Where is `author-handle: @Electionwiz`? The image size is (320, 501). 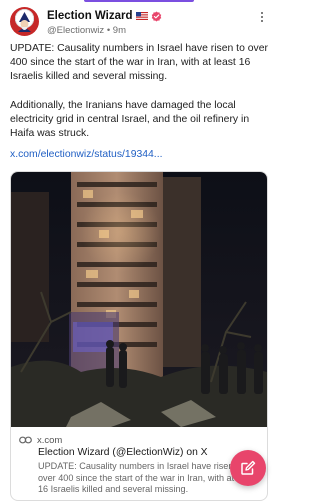 author-handle: @Electionwiz is located at coordinates (75, 30).